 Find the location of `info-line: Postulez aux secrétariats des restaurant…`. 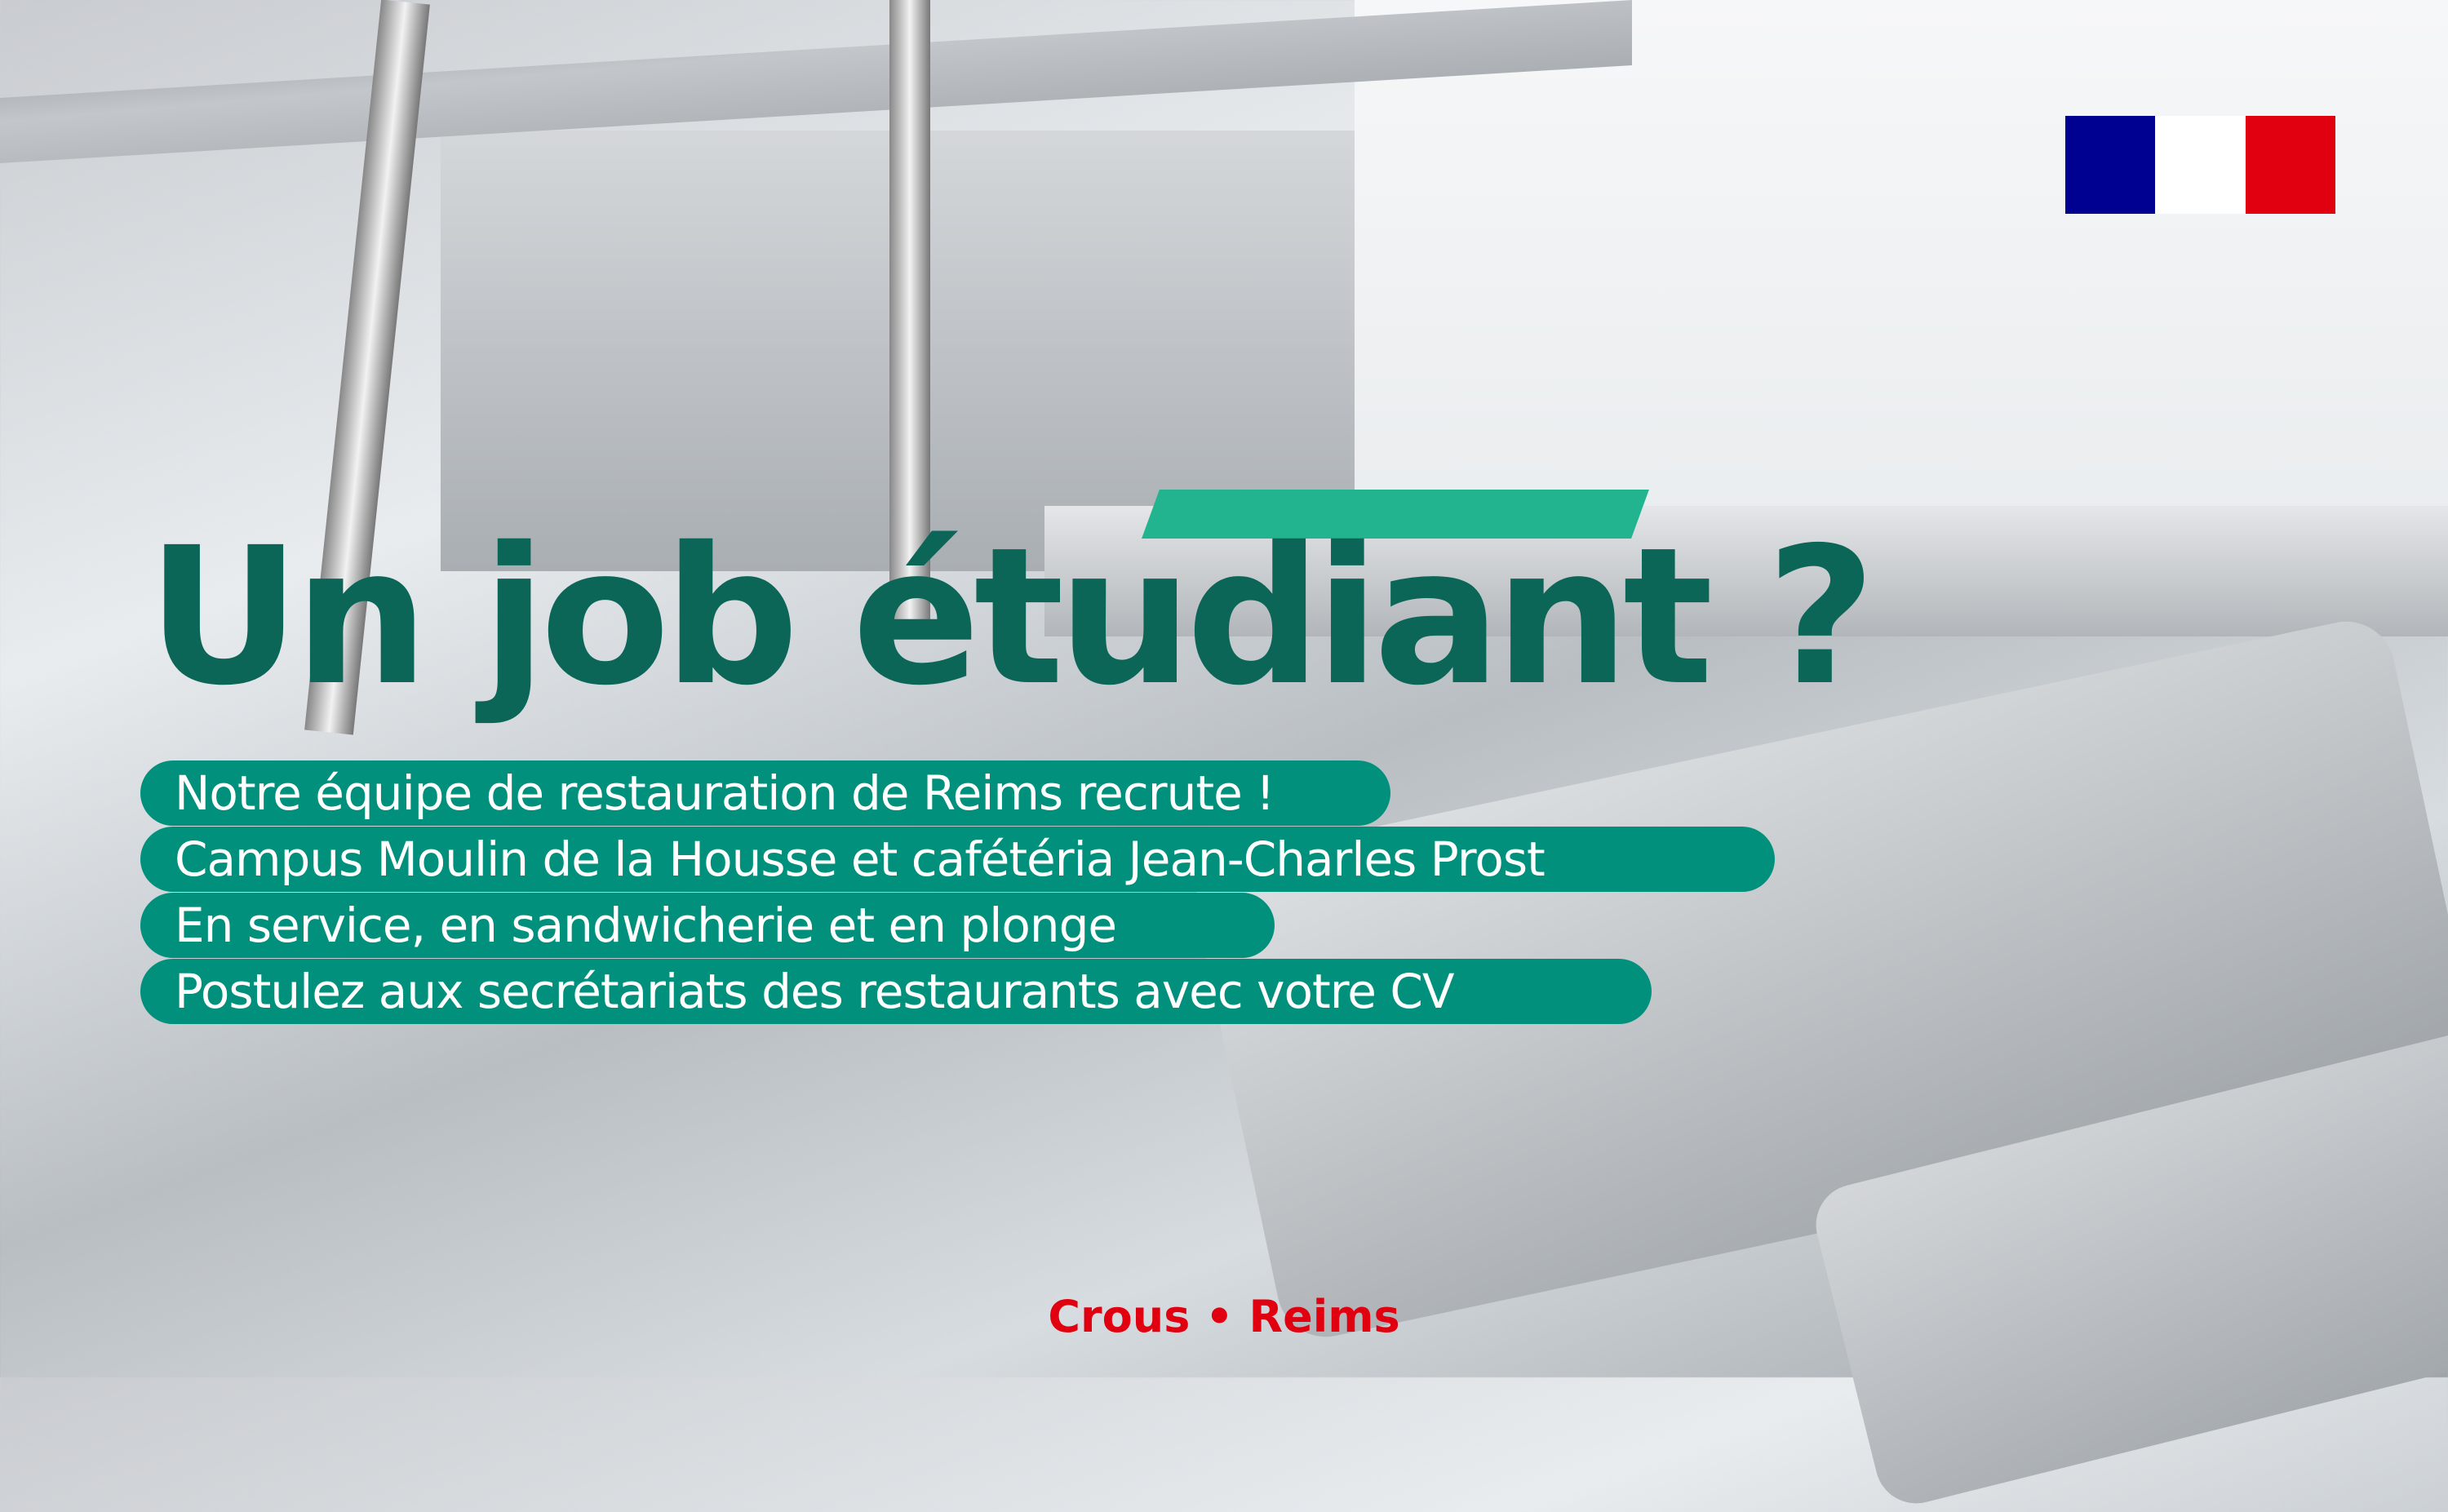

info-line: Postulez aux secrétariats des restaurant… is located at coordinates (896, 991).